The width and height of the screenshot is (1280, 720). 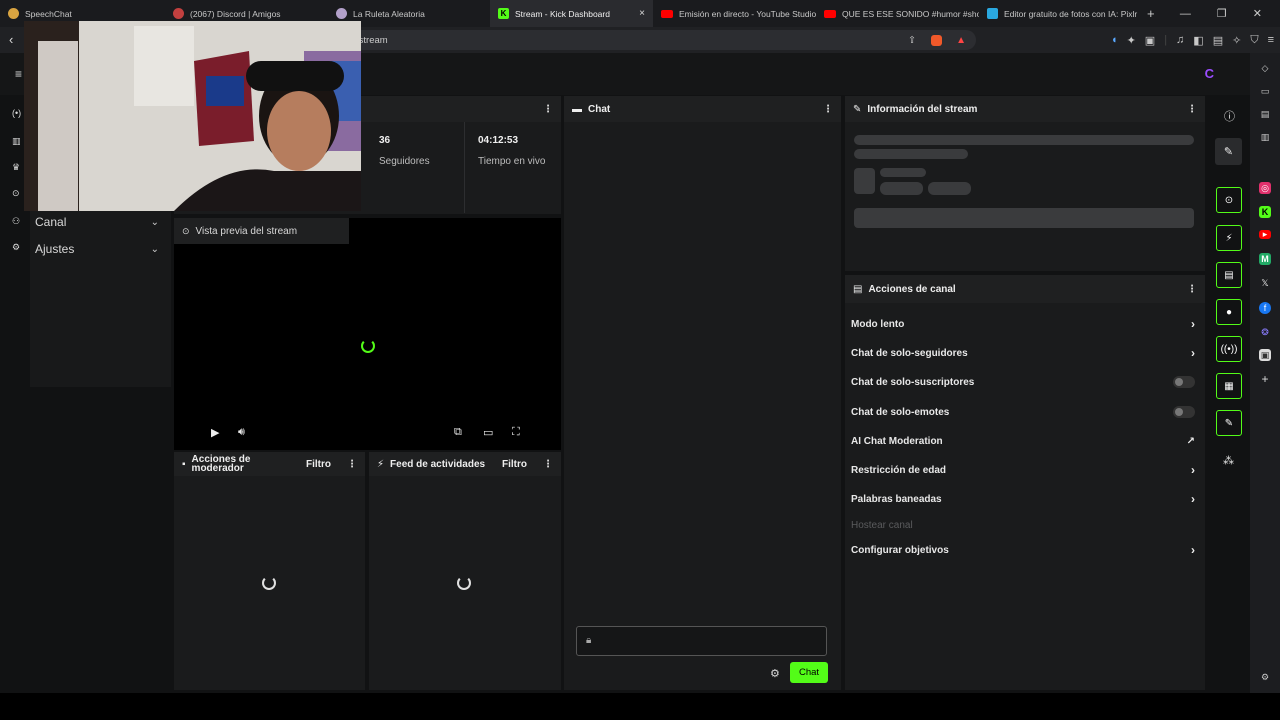 I want to click on chat-message-input: 🔒︎, so click(x=701, y=641).